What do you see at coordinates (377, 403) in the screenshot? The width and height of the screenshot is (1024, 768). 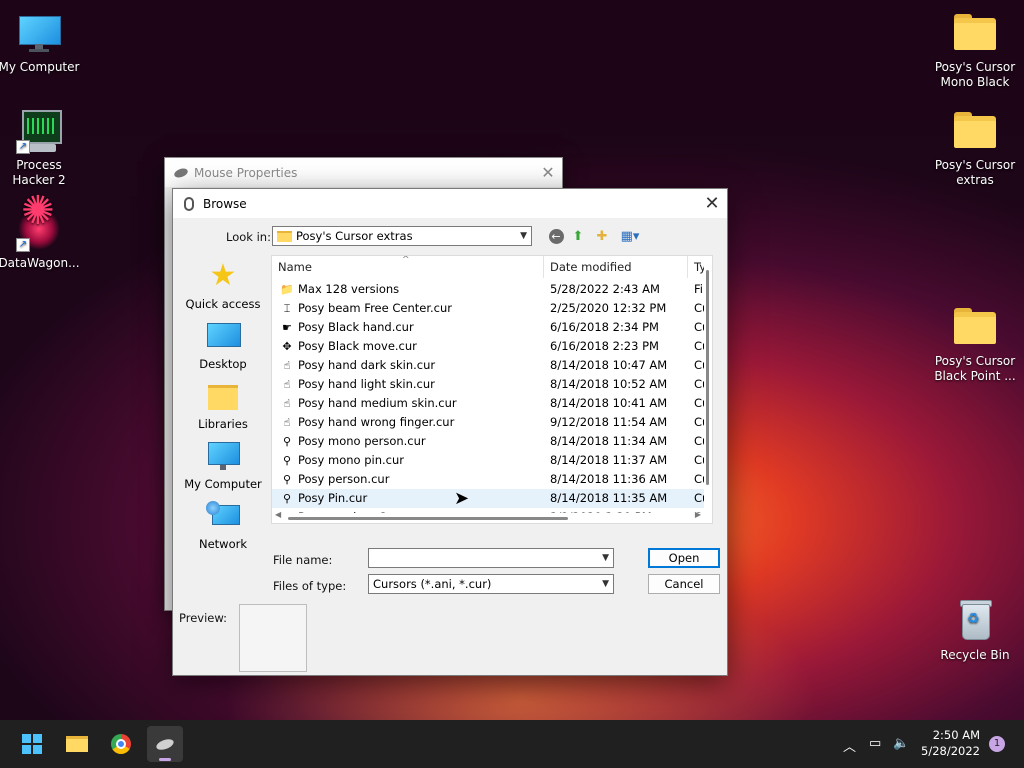 I see `file-name: Posy hand medium skin.cur` at bounding box center [377, 403].